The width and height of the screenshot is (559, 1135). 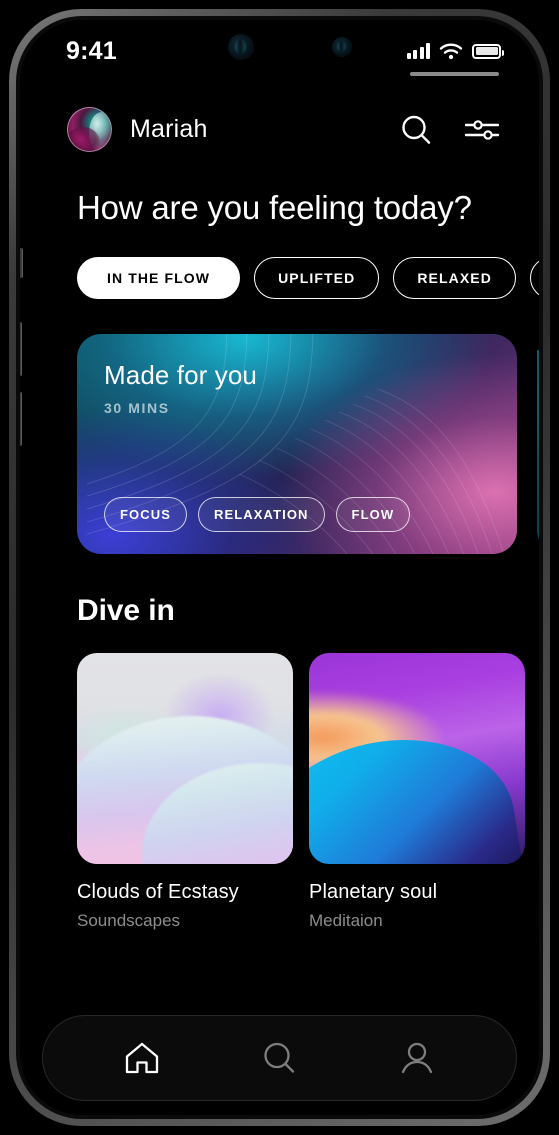 I want to click on filter-button, so click(x=482, y=130).